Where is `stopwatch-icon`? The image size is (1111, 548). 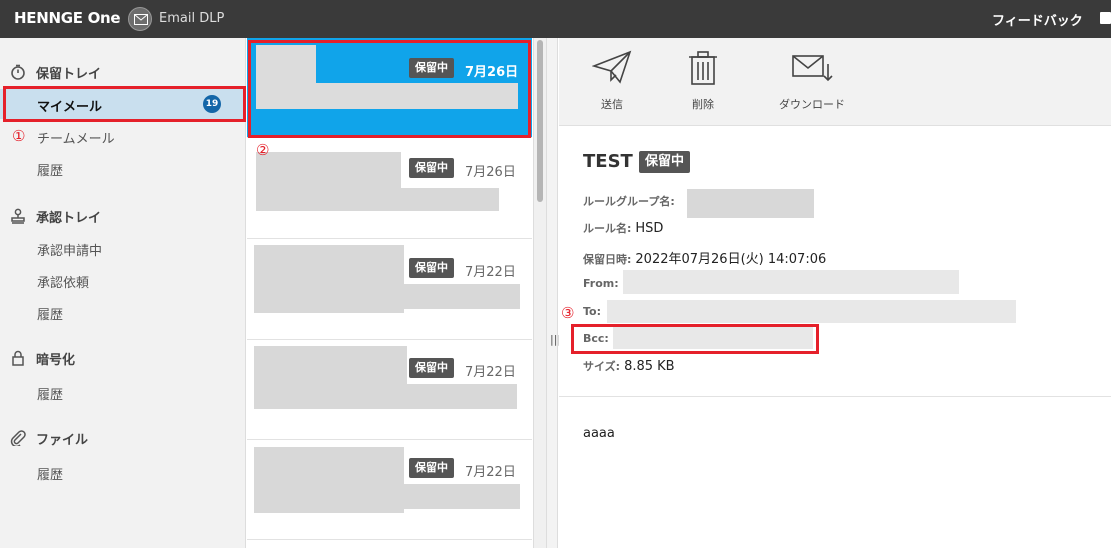 stopwatch-icon is located at coordinates (18, 72).